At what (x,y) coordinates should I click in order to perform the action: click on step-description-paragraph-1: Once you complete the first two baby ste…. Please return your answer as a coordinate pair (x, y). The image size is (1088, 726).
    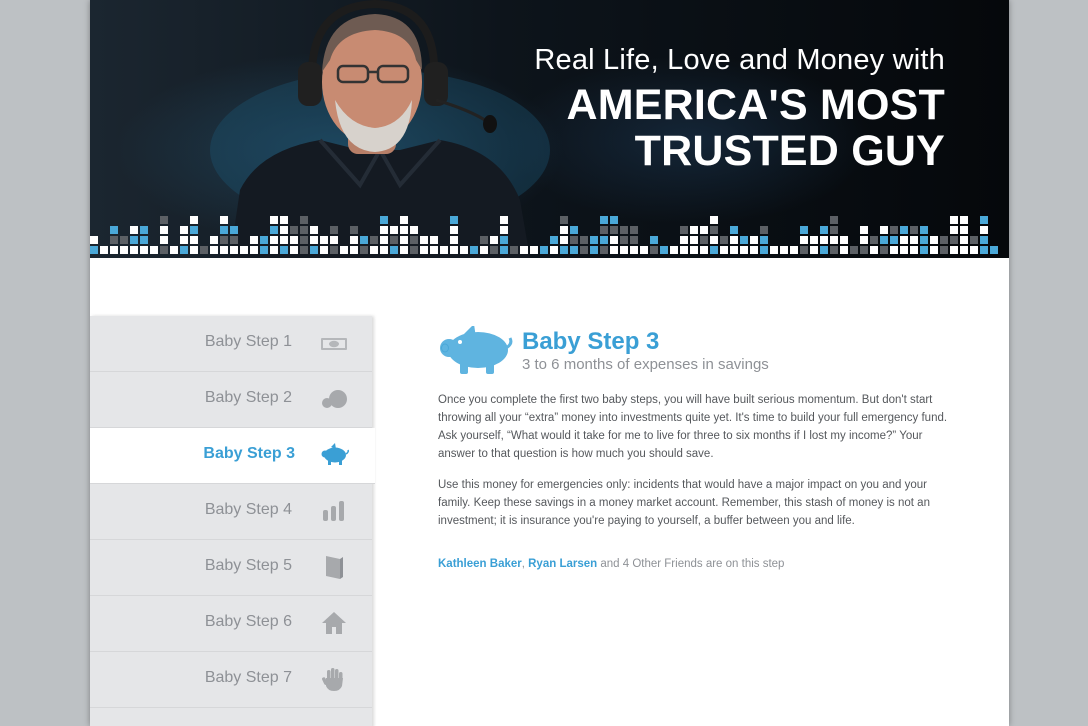
    Looking at the image, I should click on (693, 427).